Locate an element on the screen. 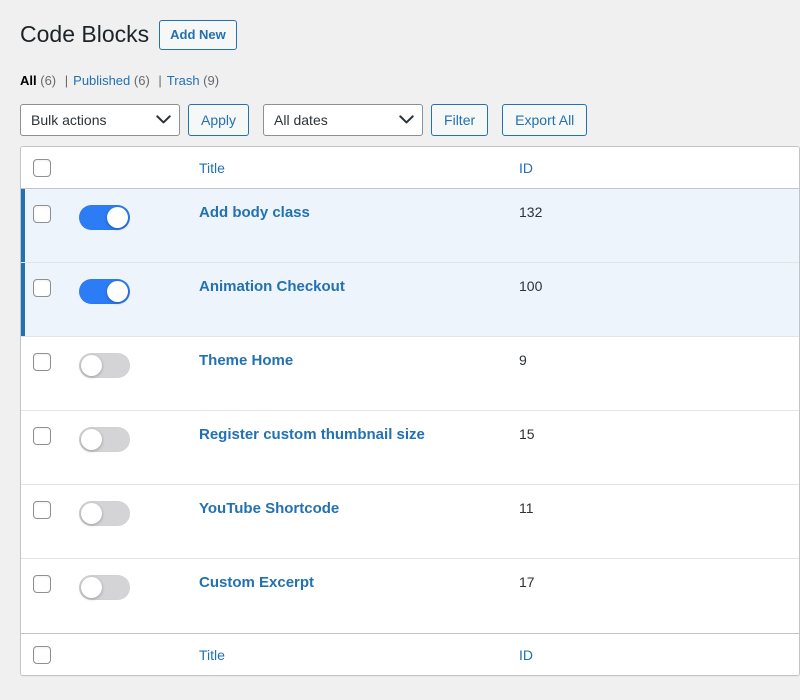  row-id-cell: 9 is located at coordinates (654, 374).